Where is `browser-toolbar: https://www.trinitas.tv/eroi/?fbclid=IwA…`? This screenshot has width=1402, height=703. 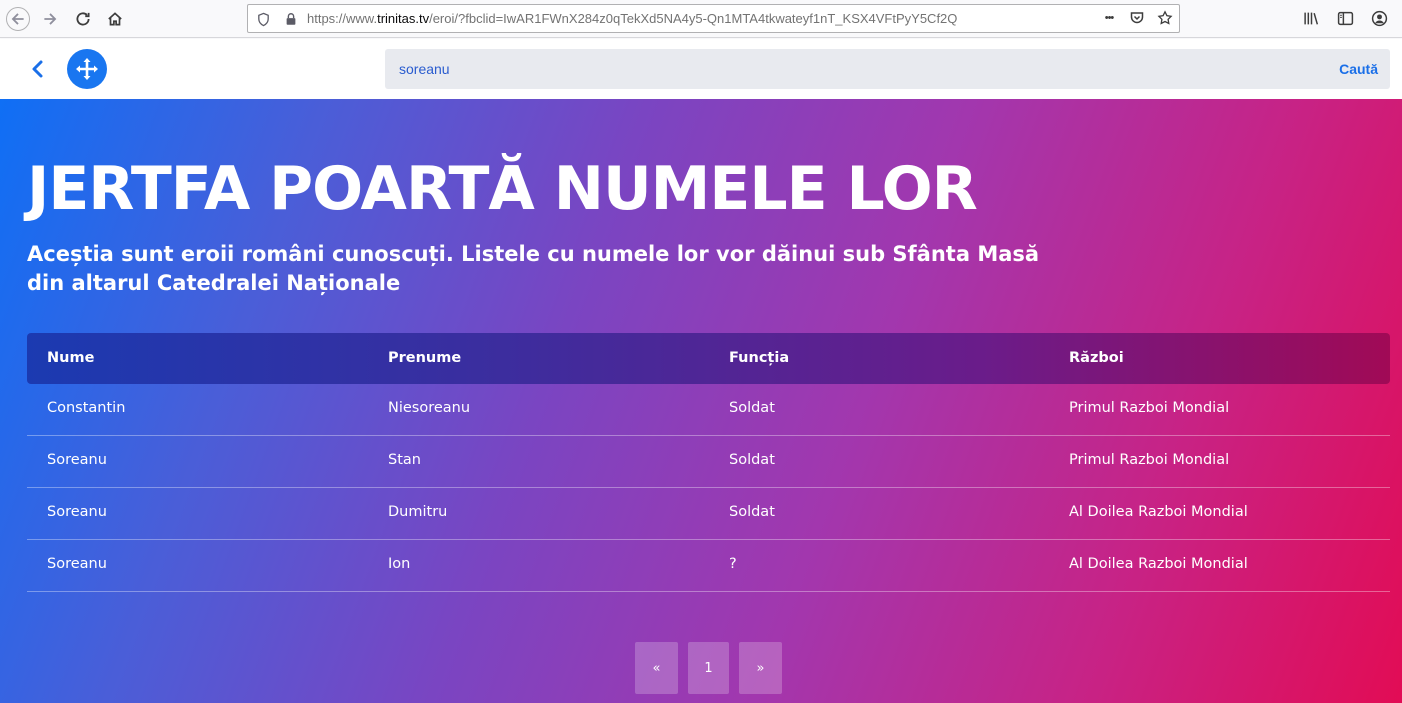 browser-toolbar: https://www.trinitas.tv/eroi/?fbclid=IwA… is located at coordinates (701, 19).